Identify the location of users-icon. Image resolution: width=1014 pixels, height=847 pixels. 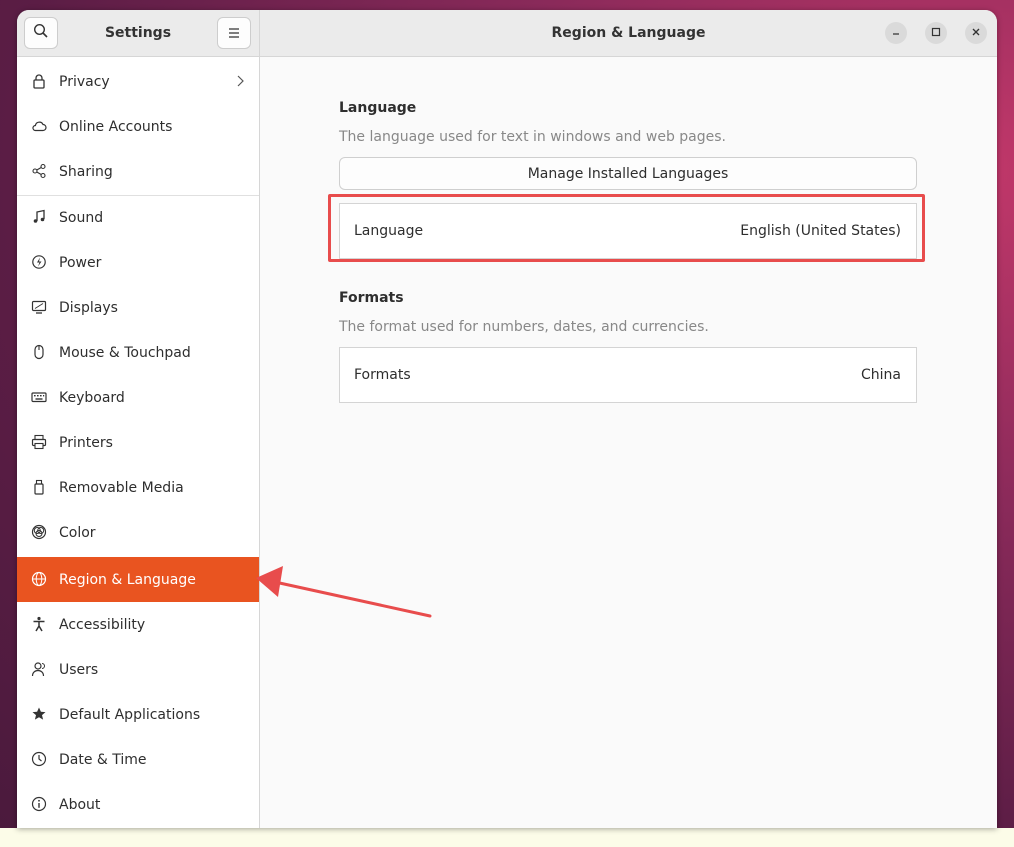
(39, 669).